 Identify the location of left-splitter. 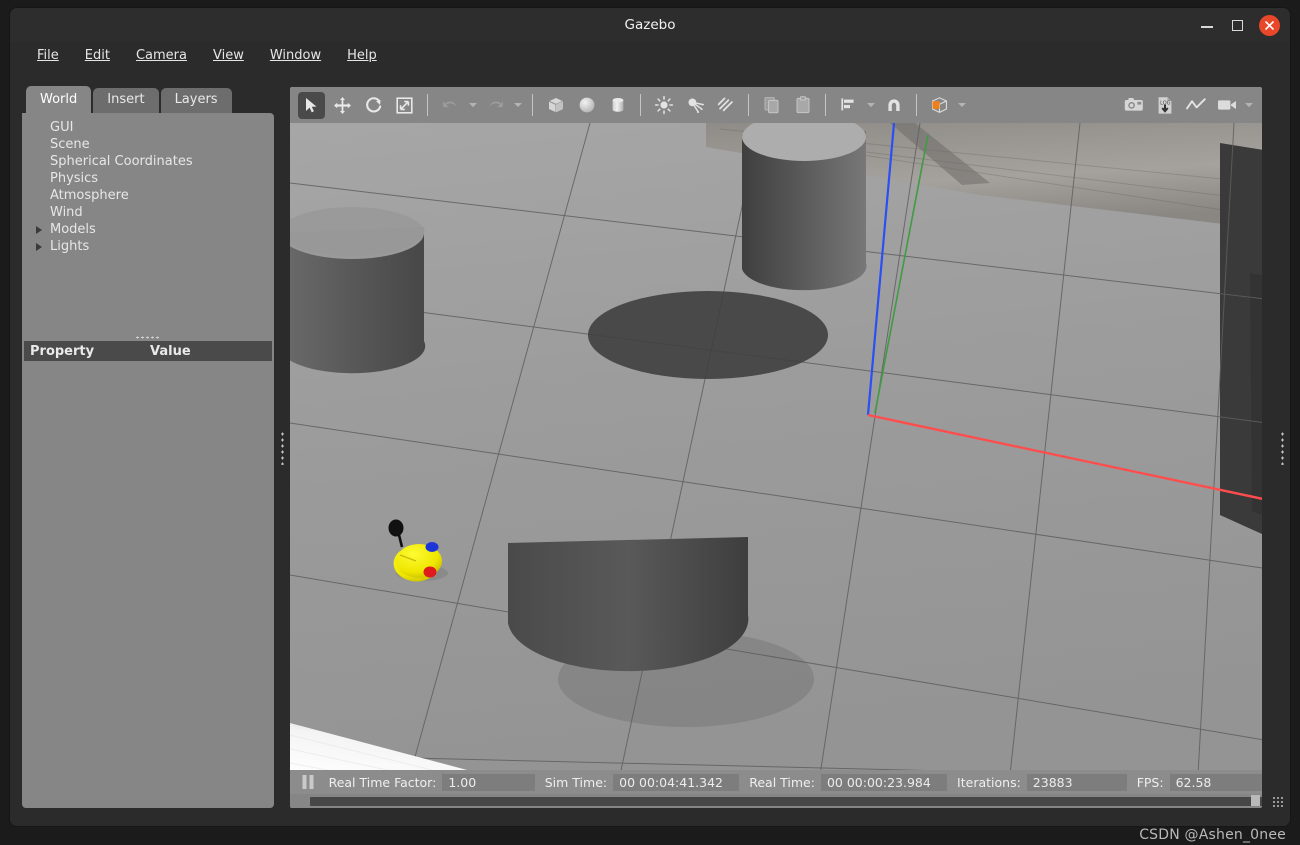
(282, 447).